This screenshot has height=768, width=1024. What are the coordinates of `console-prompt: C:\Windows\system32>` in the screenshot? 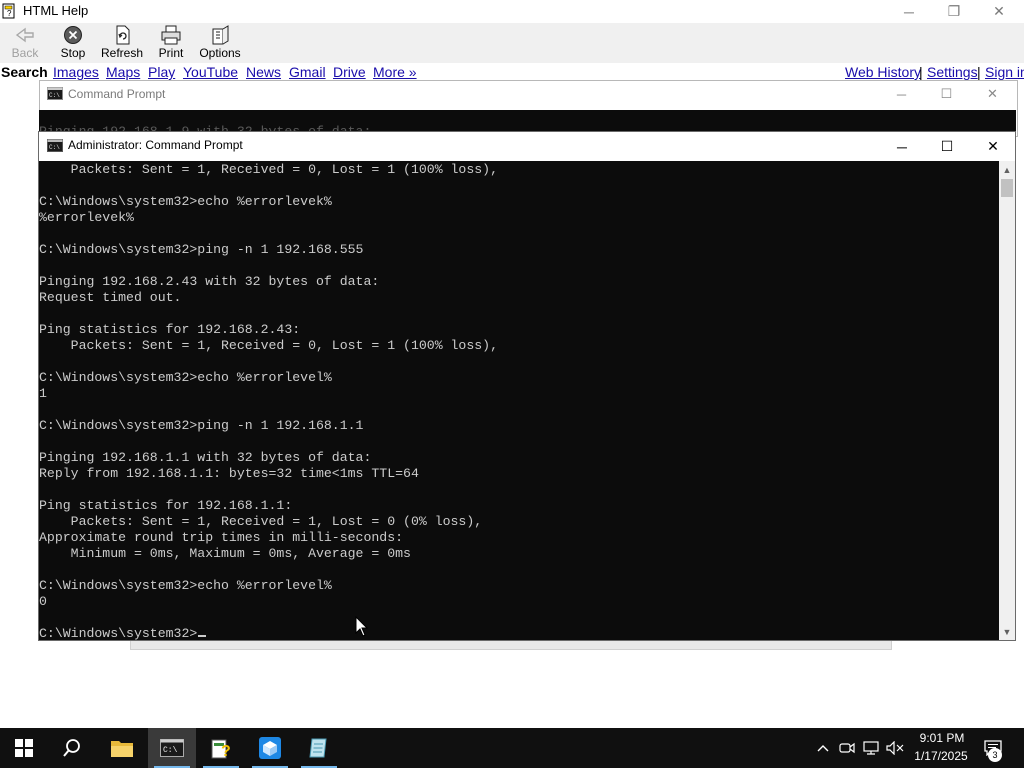 It's located at (118, 633).